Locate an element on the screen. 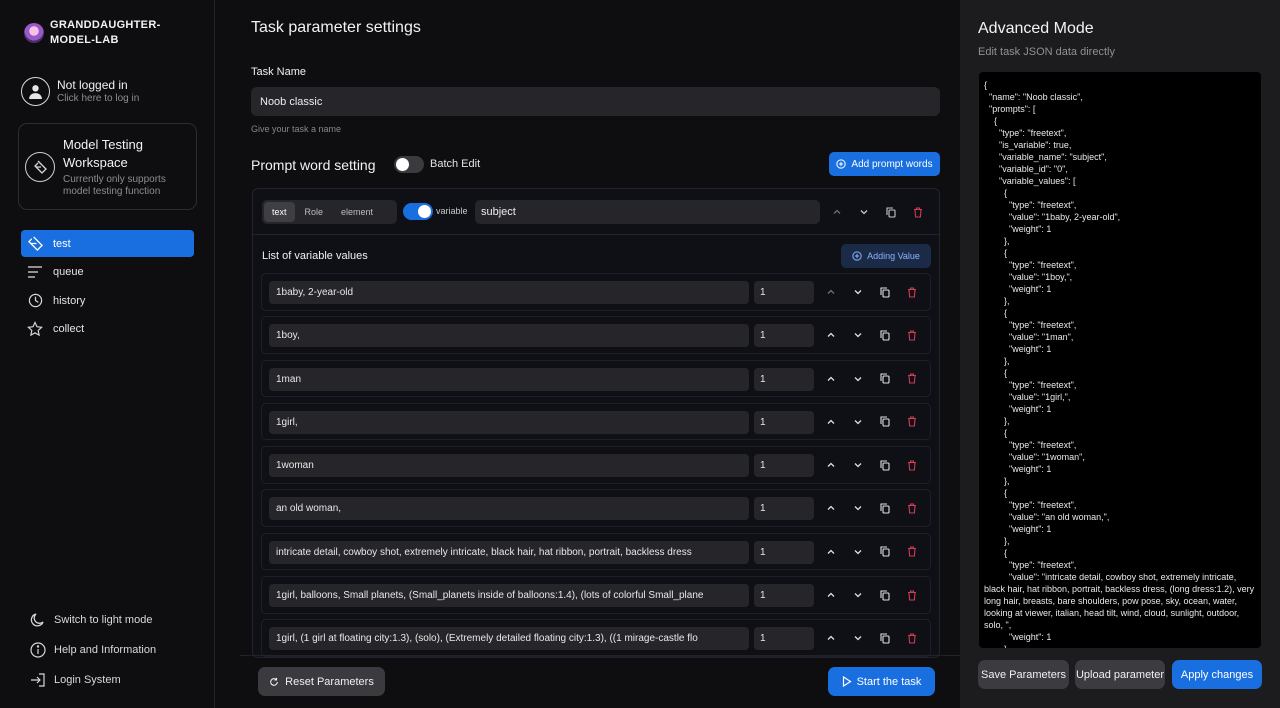 This screenshot has width=1280, height=708. star-icon is located at coordinates (35, 329).